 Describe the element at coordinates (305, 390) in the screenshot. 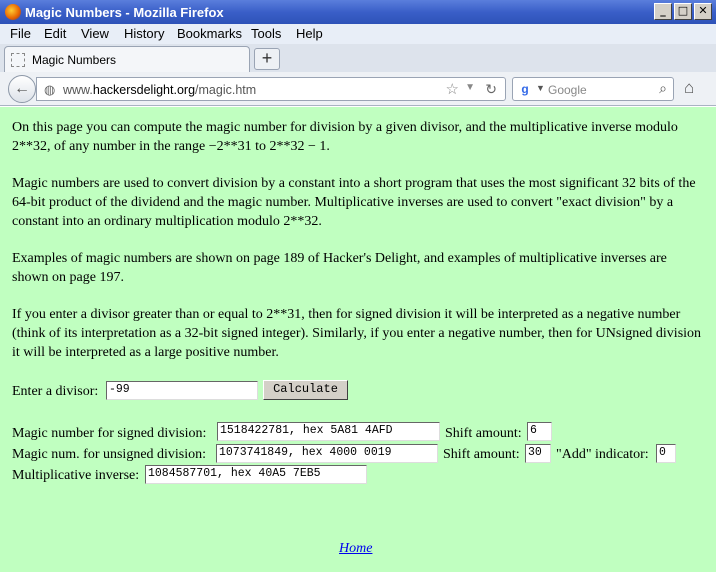

I see `calculate-button: Calculate` at that location.